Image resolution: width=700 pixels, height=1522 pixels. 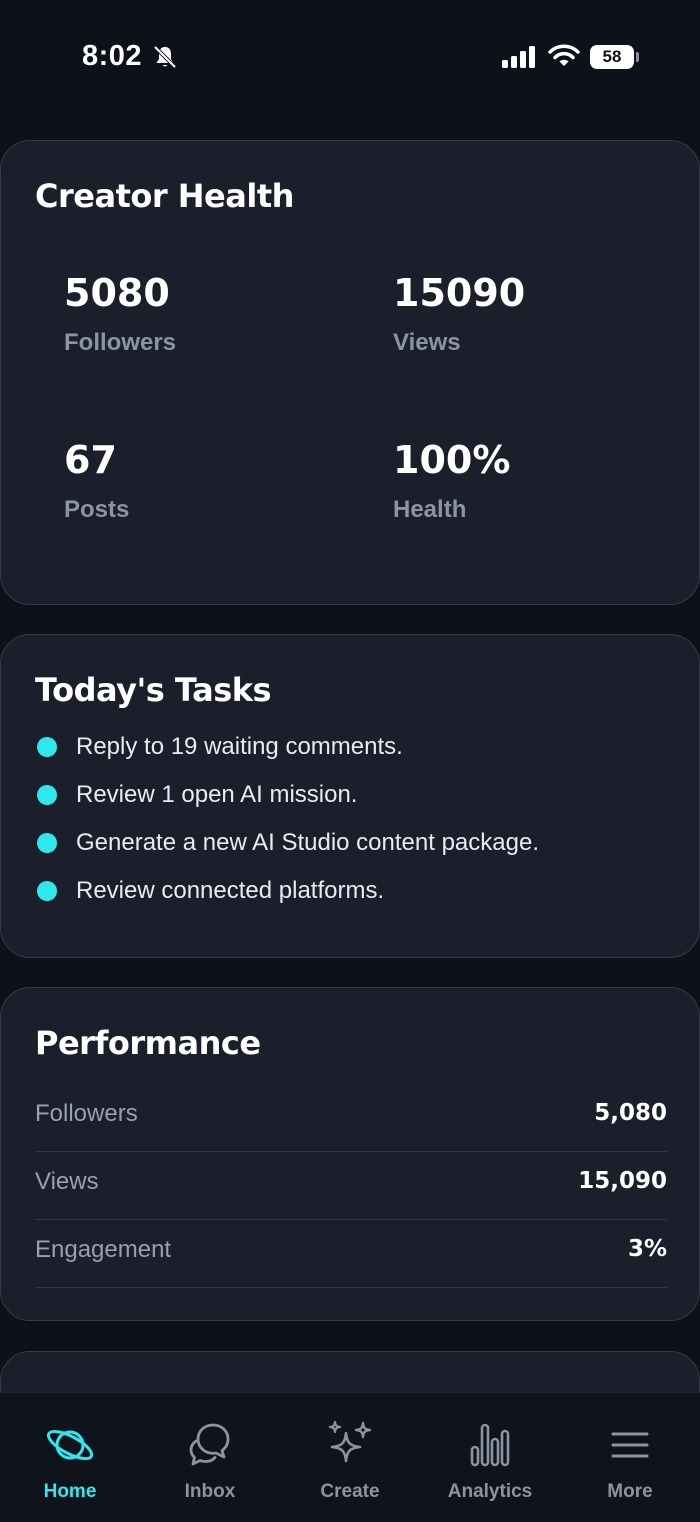 I want to click on task-text: Reply to 19 waiting comments., so click(x=239, y=746).